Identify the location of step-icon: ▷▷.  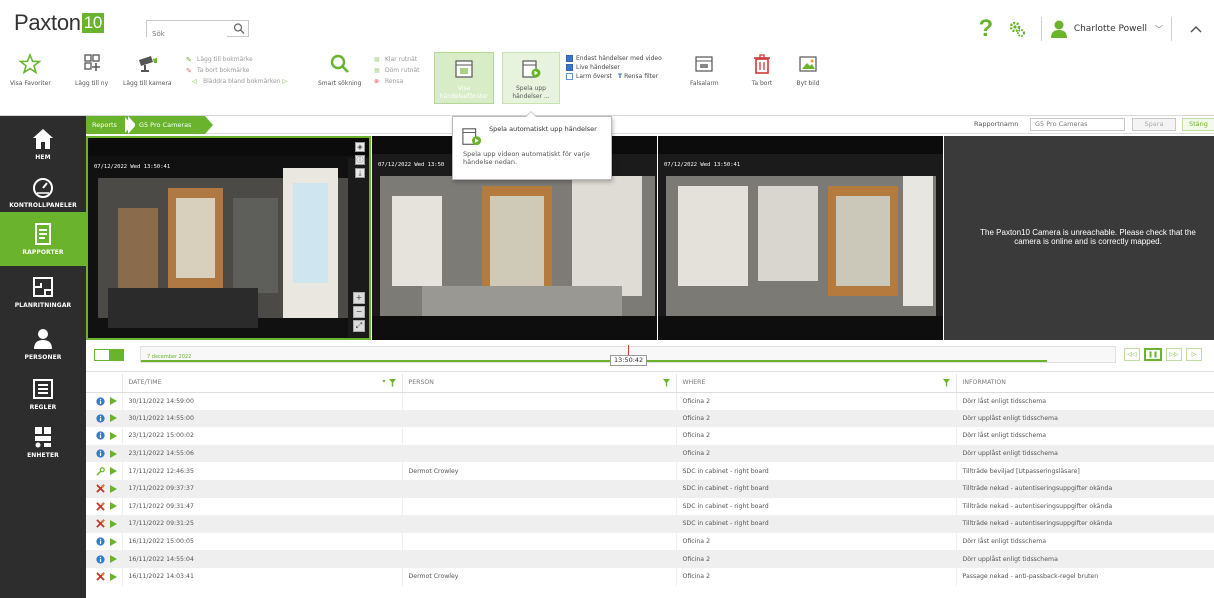
(1174, 354).